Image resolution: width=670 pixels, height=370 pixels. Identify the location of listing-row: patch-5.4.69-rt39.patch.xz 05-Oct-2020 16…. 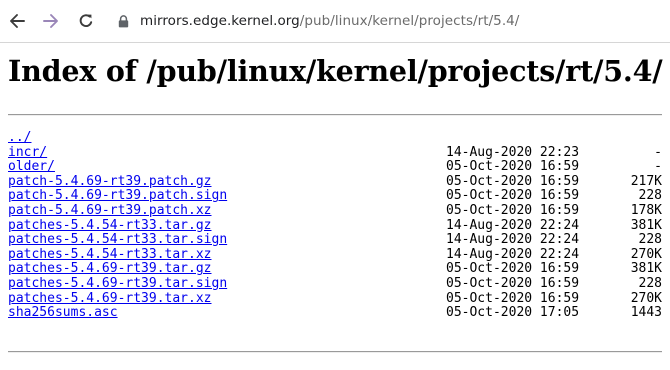
(335, 210).